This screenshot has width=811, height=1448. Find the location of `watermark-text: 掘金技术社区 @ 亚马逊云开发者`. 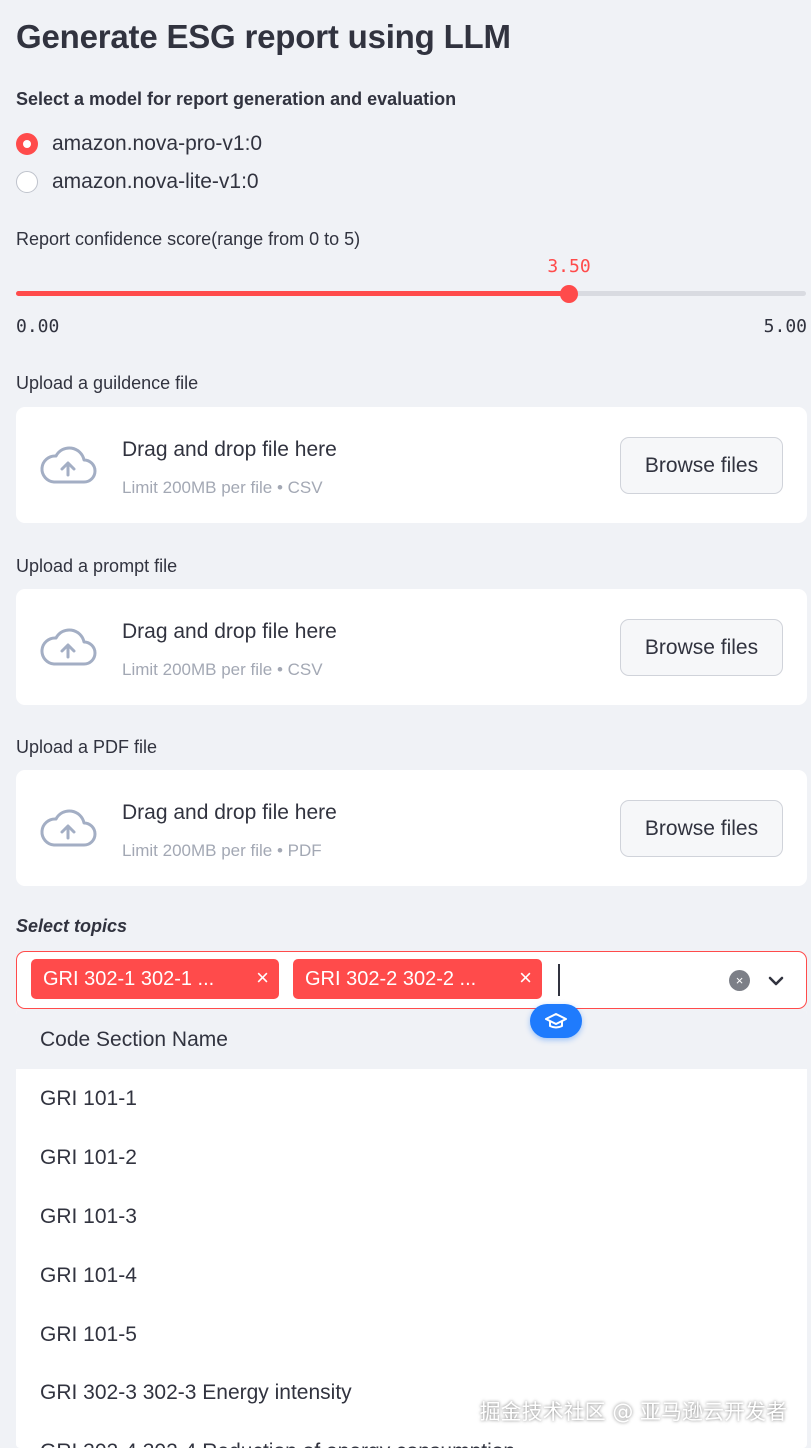

watermark-text: 掘金技术社区 @ 亚马逊云开发者 is located at coordinates (633, 1412).